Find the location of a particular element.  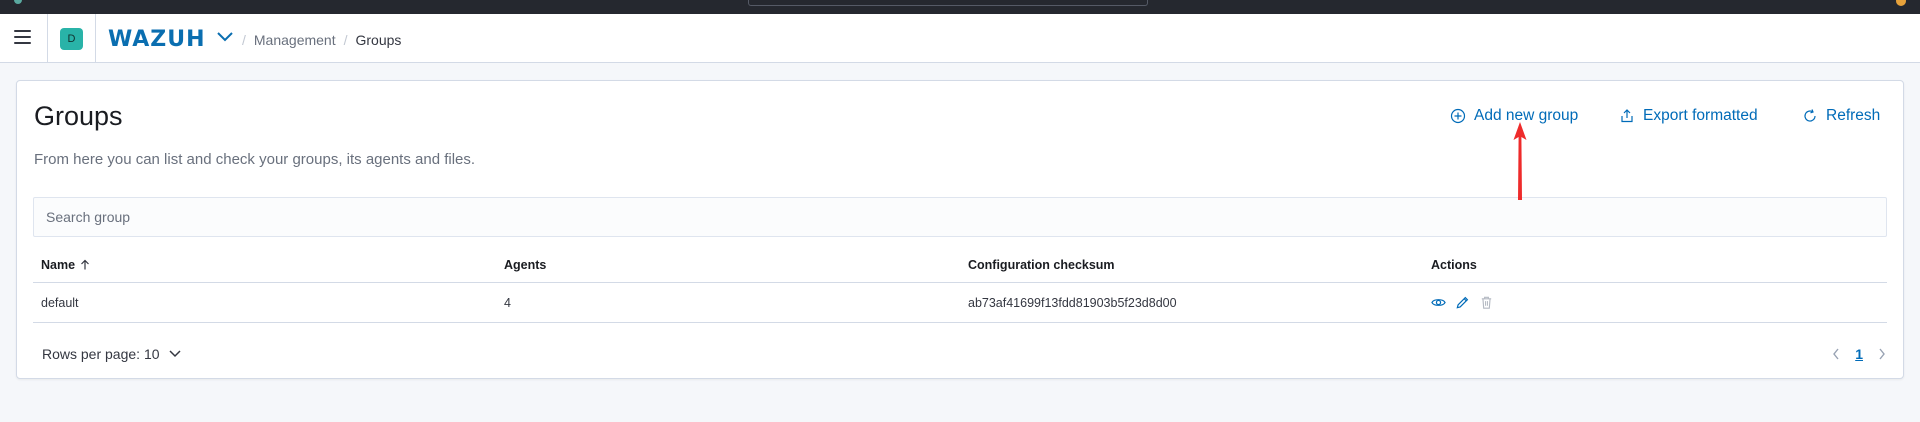

breadcrumb-groups: Groups is located at coordinates (378, 40).